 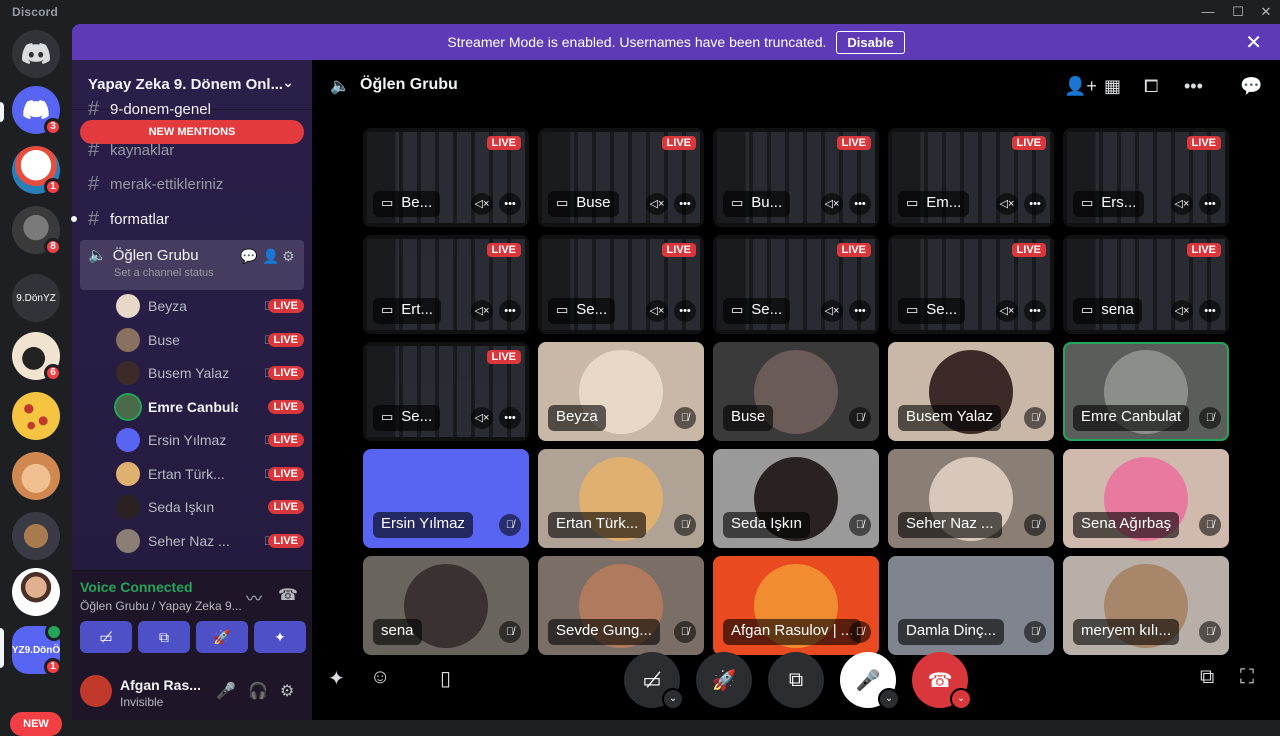 I want to click on voice-user: Emre Canbulat LIVE, so click(x=210, y=407).